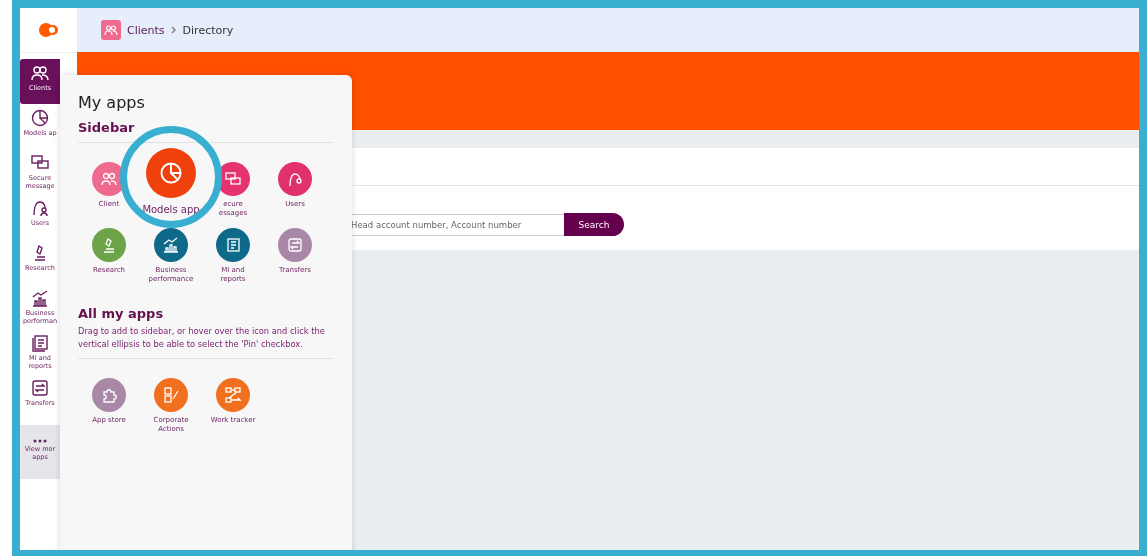  What do you see at coordinates (40, 343) in the screenshot?
I see `doc-icon` at bounding box center [40, 343].